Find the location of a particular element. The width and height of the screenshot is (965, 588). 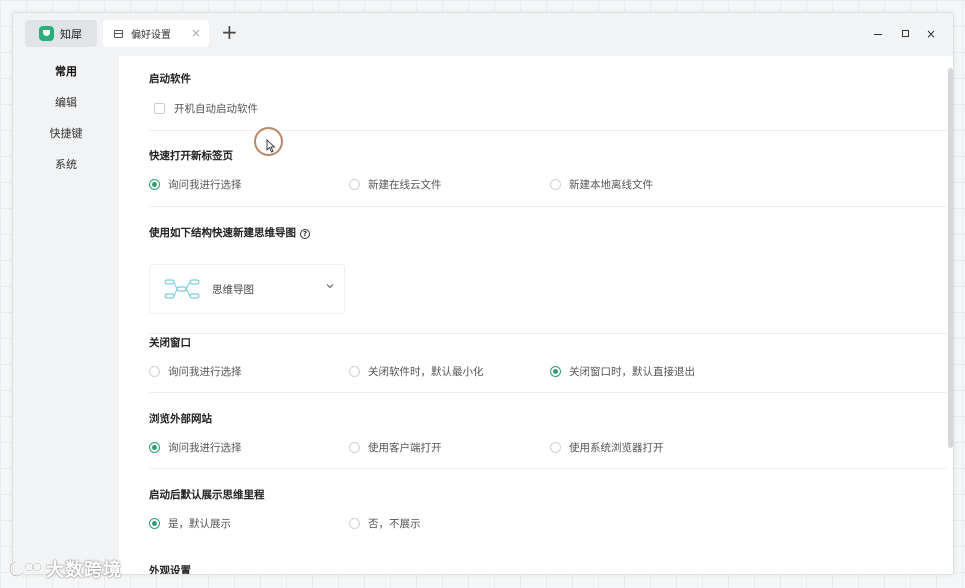

watermark-logo-icon is located at coordinates (25, 569).